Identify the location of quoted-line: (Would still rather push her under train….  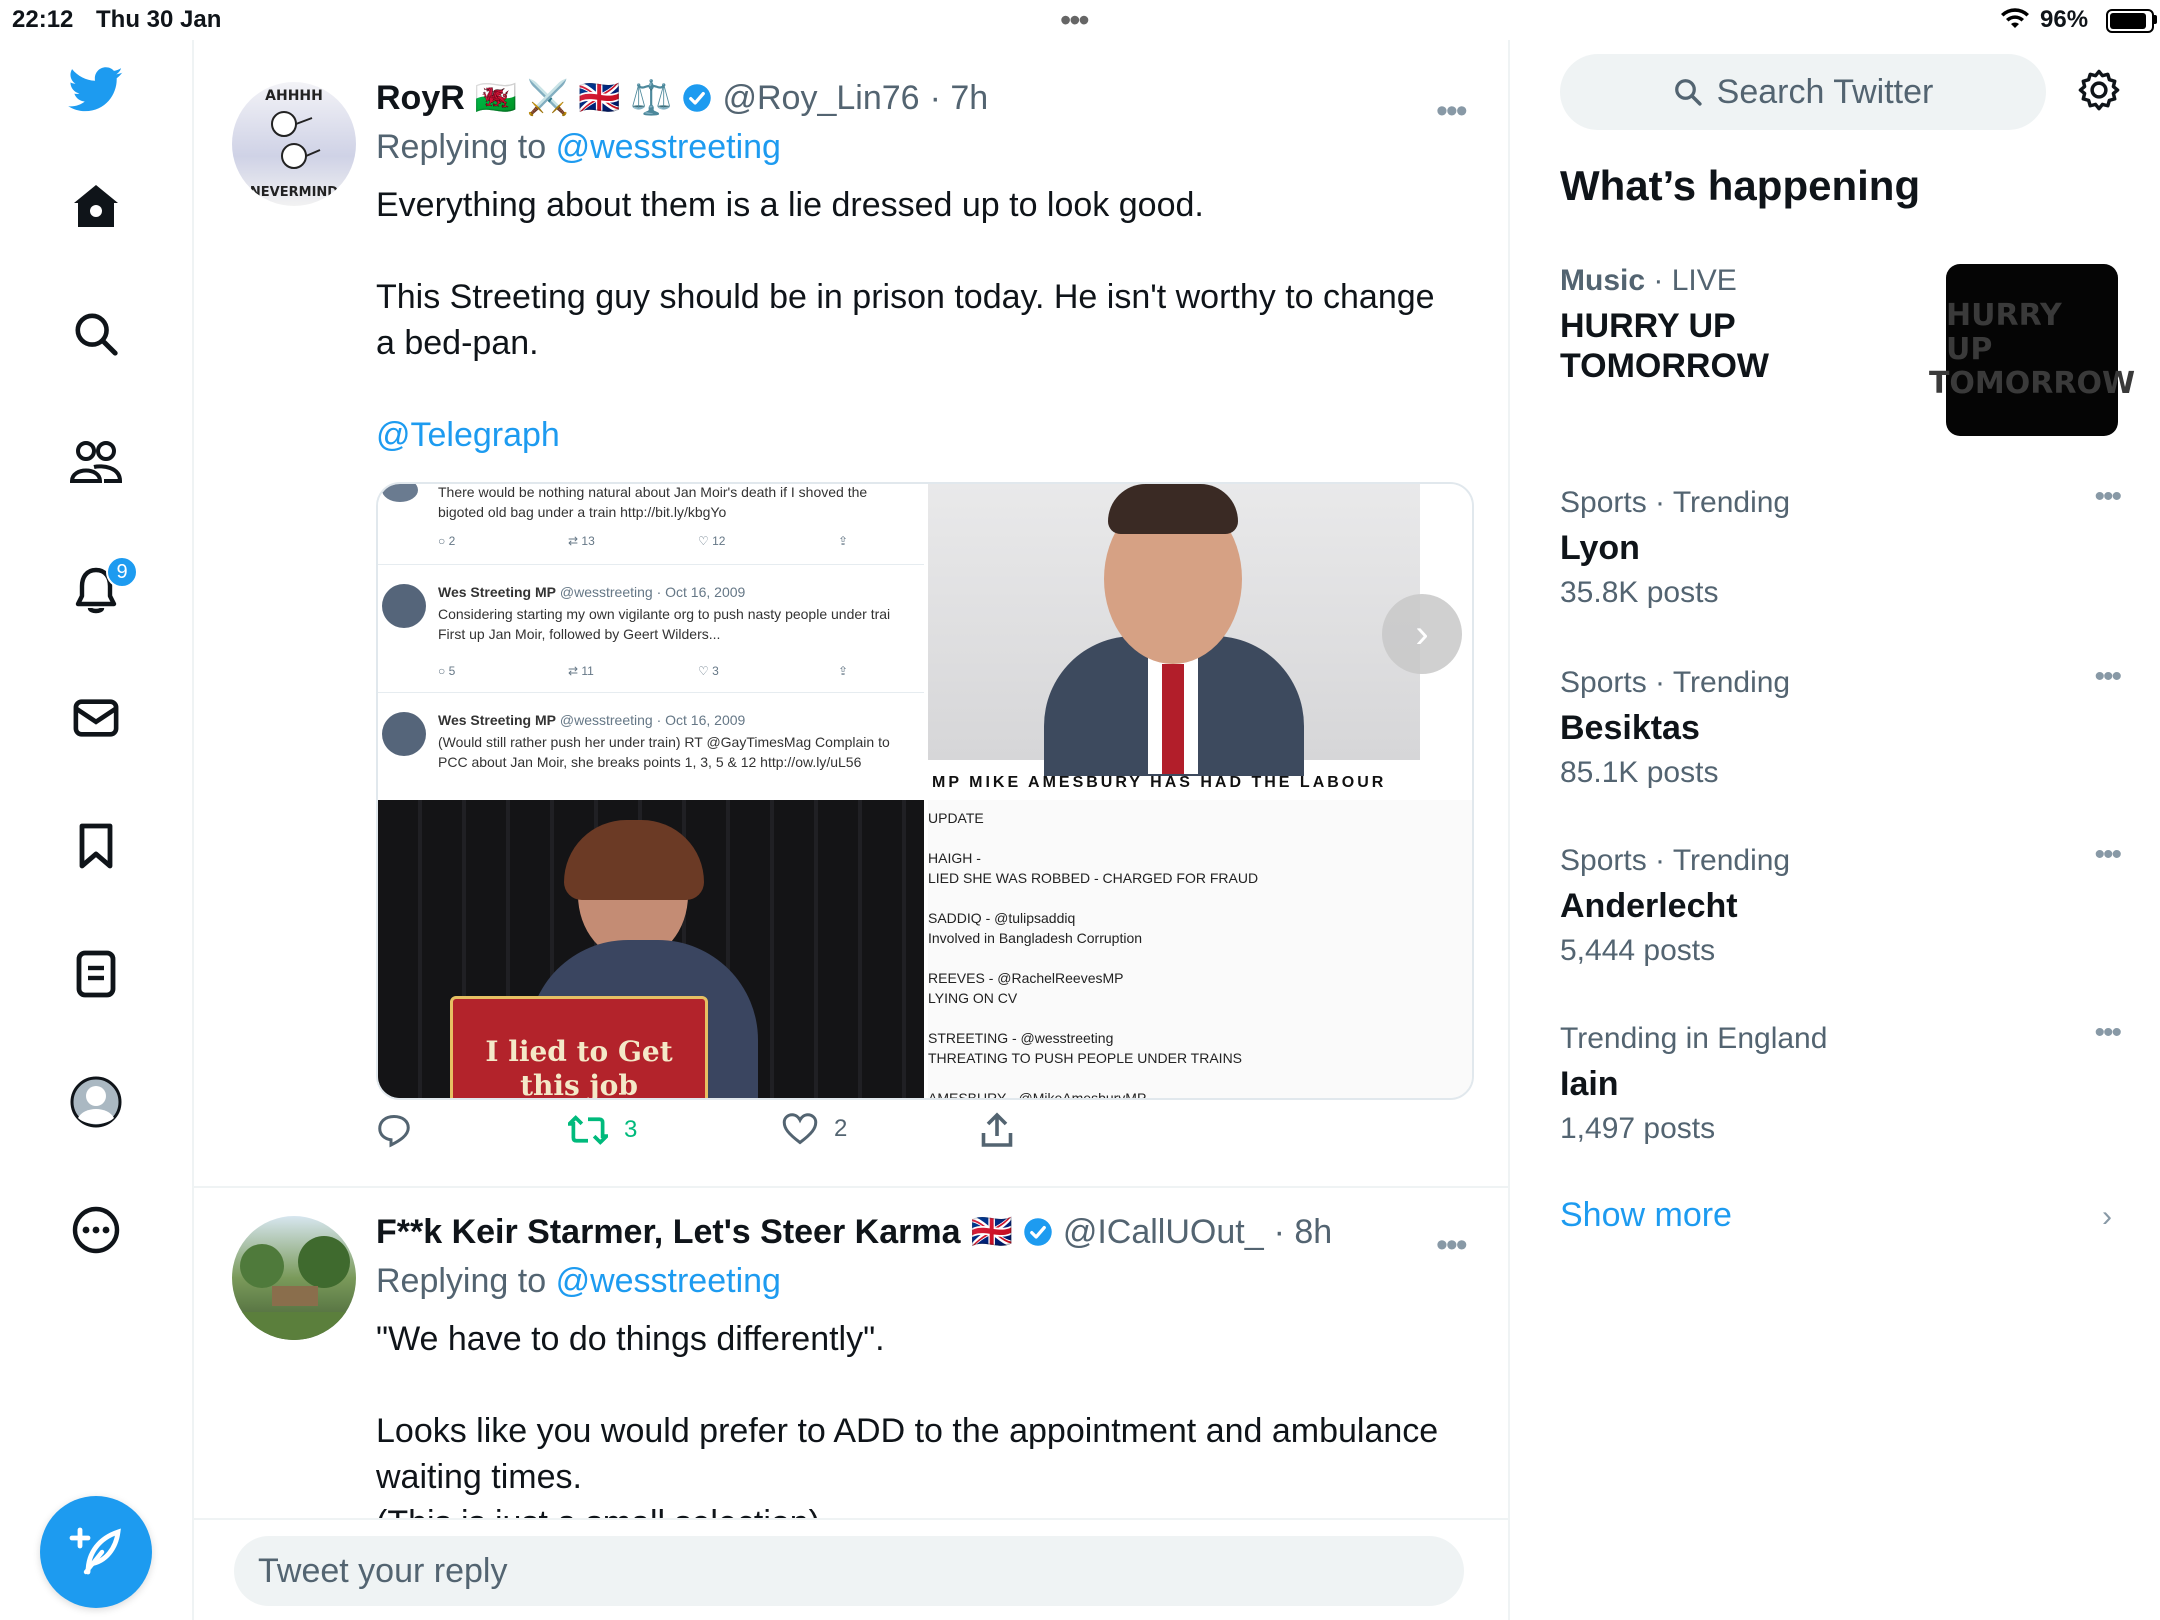
(664, 742).